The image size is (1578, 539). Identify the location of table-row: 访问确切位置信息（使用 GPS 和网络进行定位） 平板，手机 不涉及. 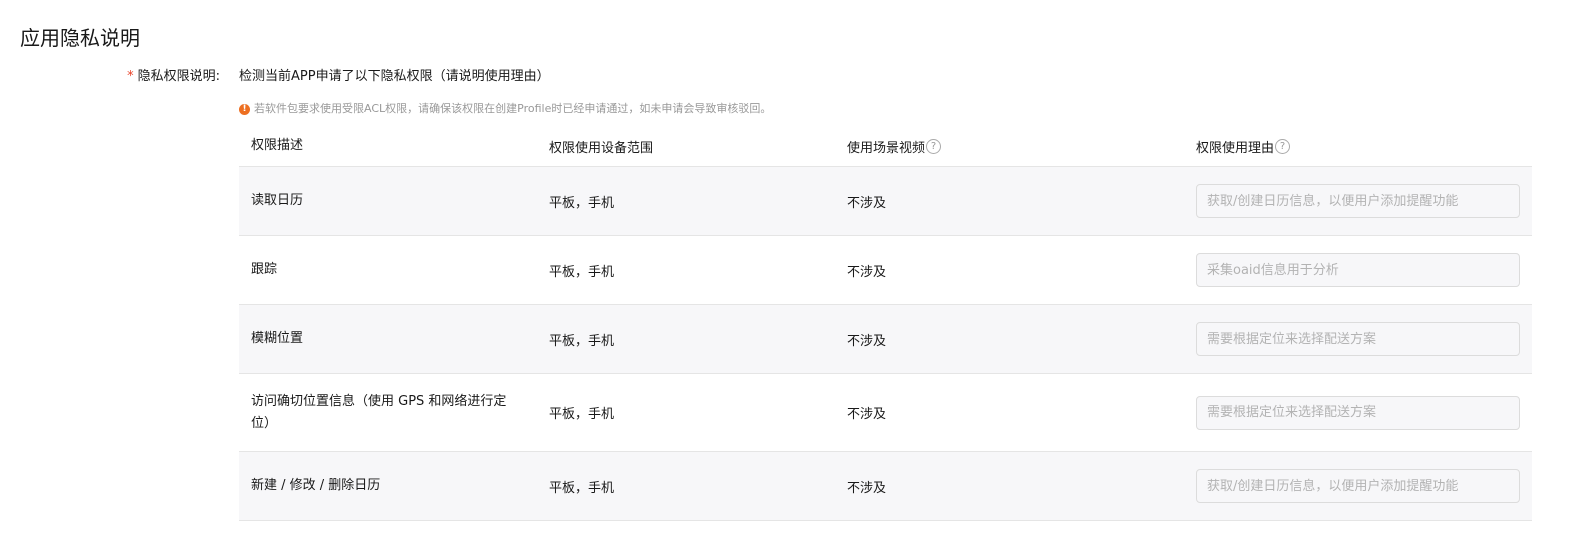
(885, 413).